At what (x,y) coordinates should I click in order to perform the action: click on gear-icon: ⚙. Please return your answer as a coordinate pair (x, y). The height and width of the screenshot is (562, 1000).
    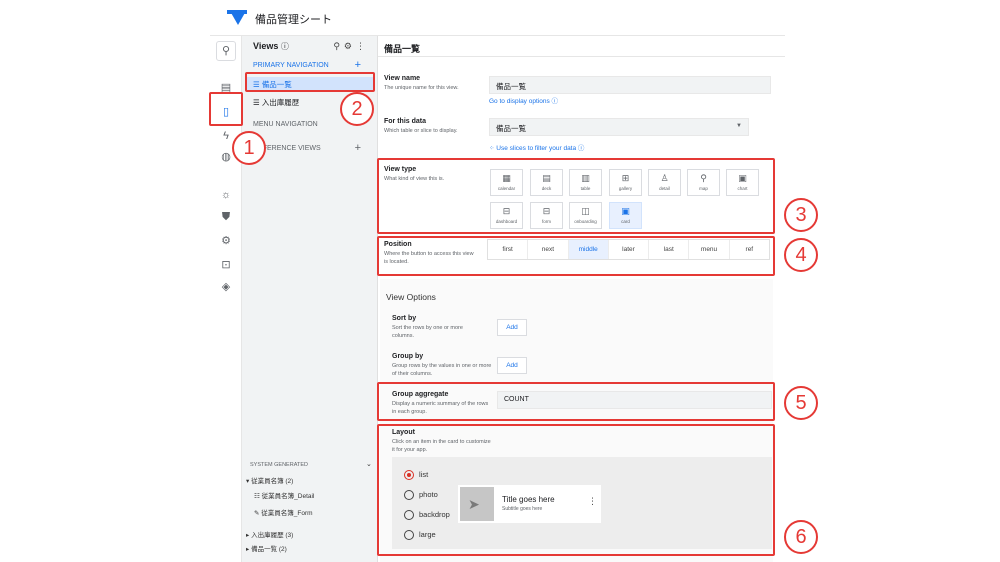
    Looking at the image, I should click on (350, 46).